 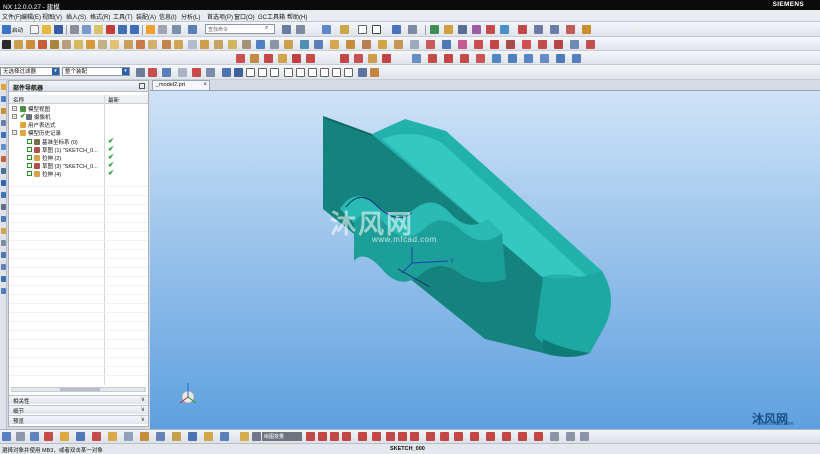 What do you see at coordinates (464, 58) in the screenshot?
I see `styled-blend-icon` at bounding box center [464, 58].